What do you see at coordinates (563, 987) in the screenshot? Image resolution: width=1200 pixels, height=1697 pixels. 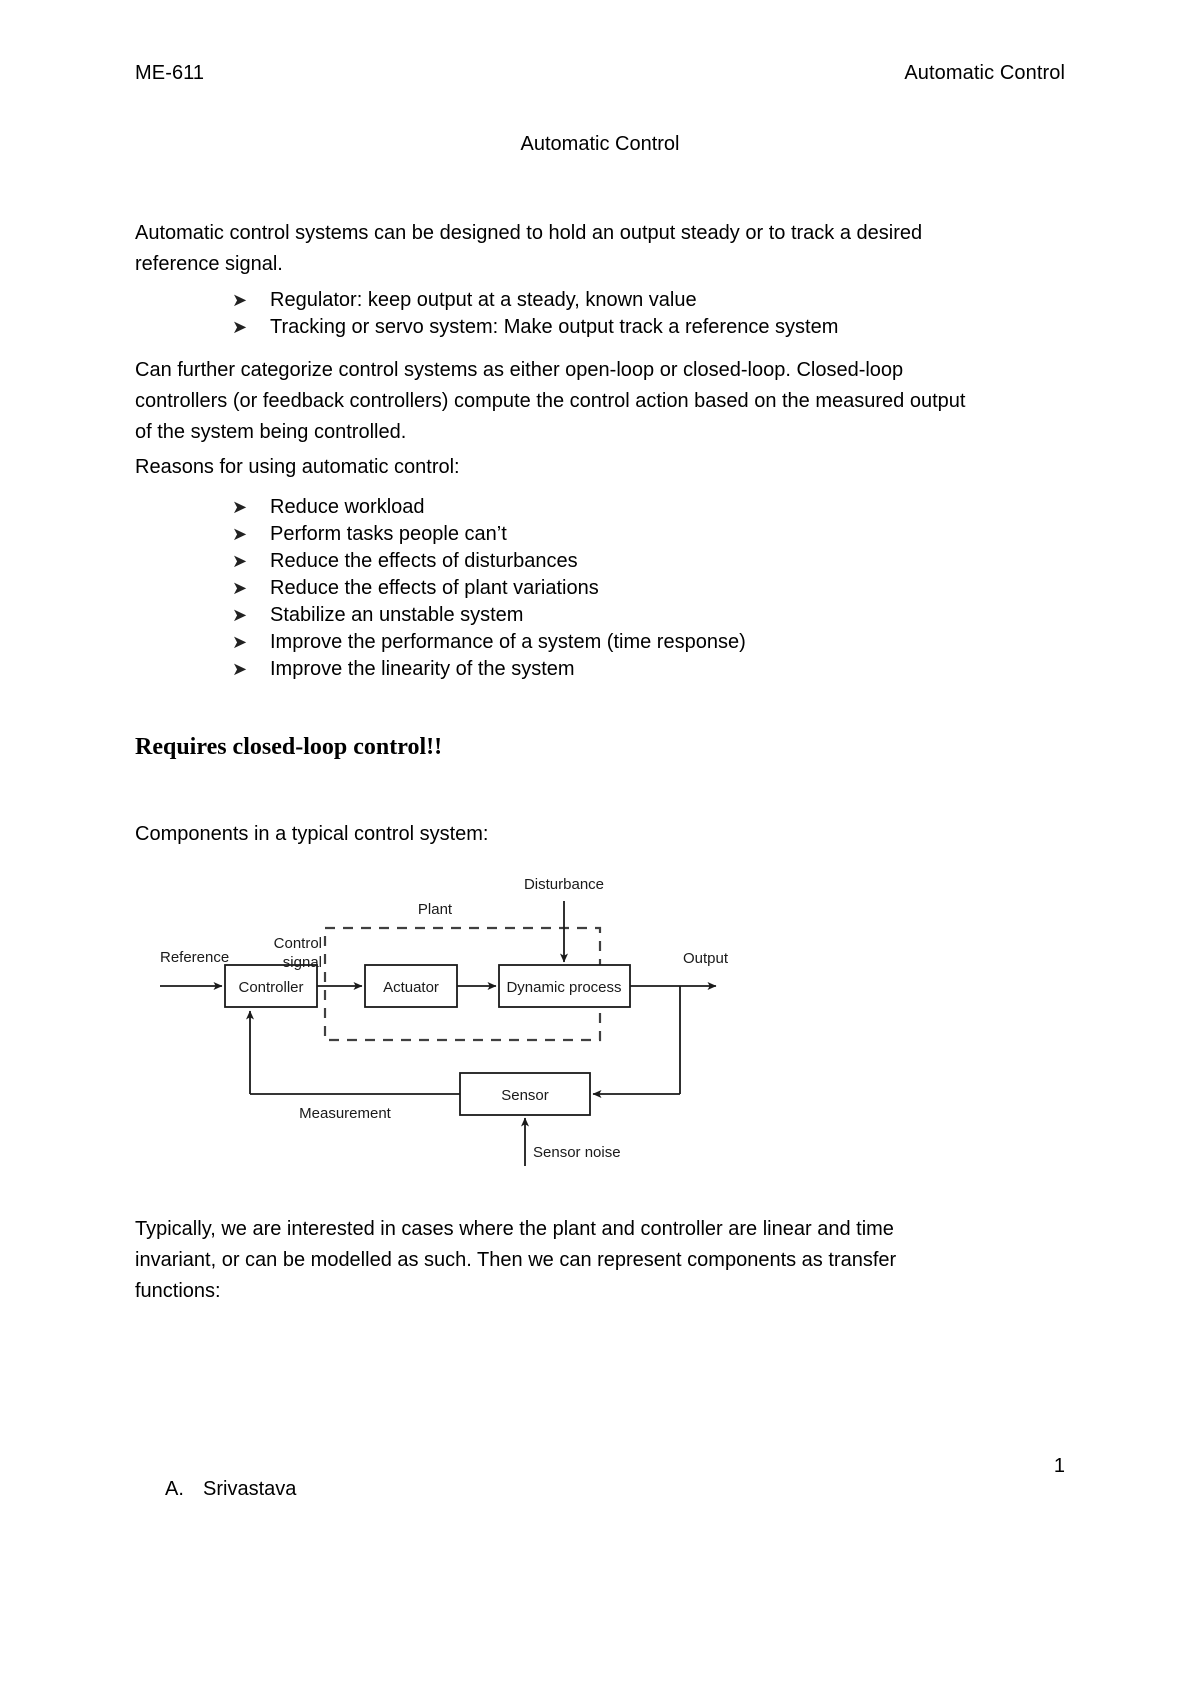 I see `dynamic-process-block-label: Dynamic process` at bounding box center [563, 987].